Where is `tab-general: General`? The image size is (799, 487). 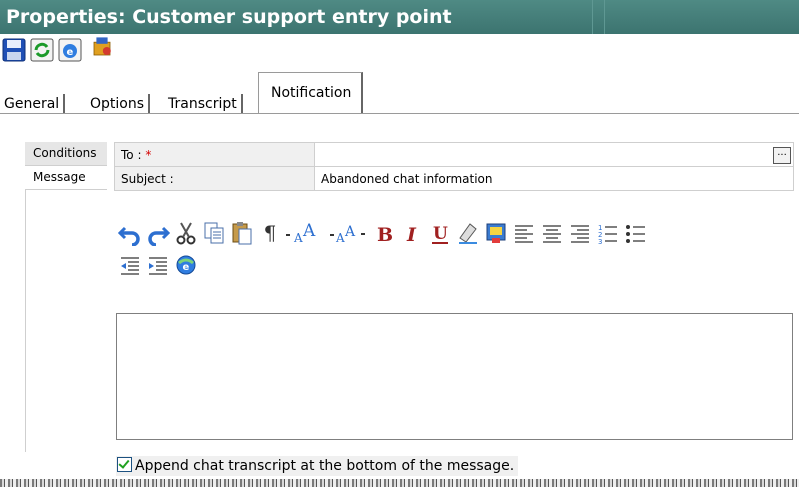 tab-general: General is located at coordinates (33, 104).